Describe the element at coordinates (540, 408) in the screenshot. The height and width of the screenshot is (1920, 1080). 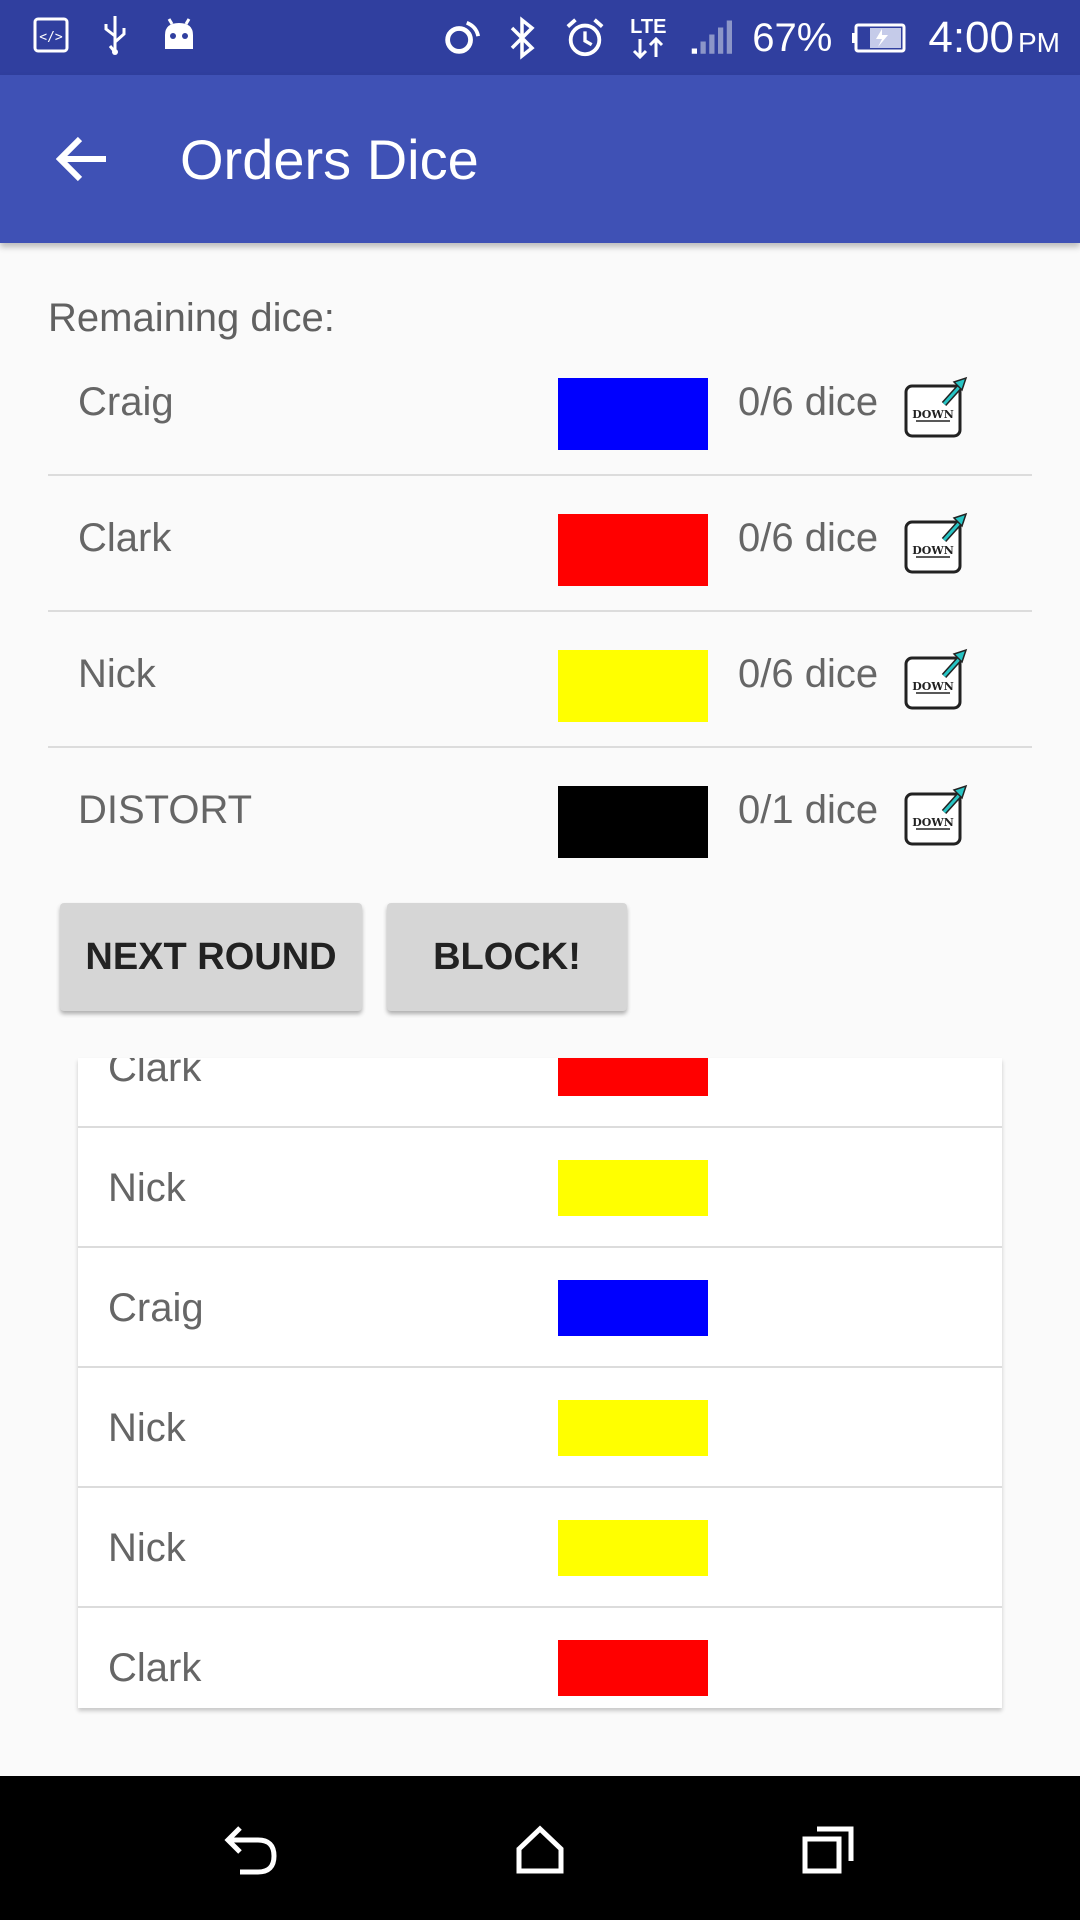
I see `remaining-row: Craig 0/6 dice DOWN` at that location.